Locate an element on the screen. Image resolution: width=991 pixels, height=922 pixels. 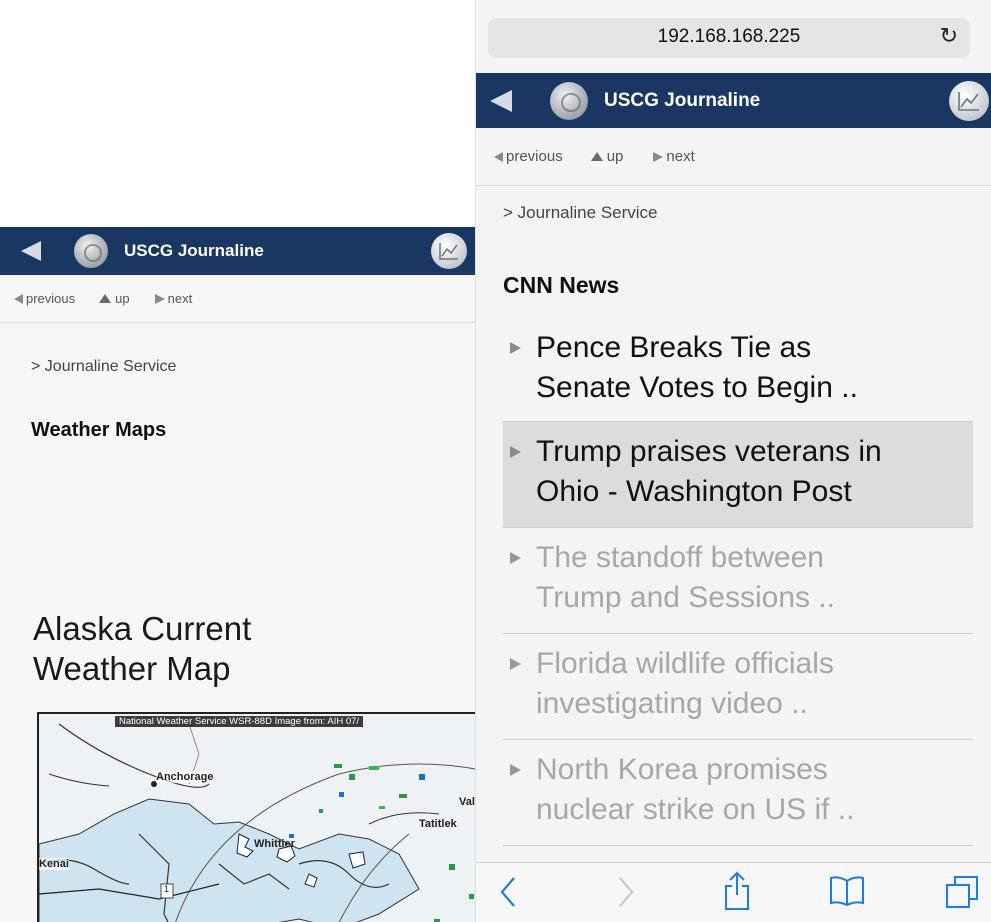
tabs-icon is located at coordinates (962, 894).